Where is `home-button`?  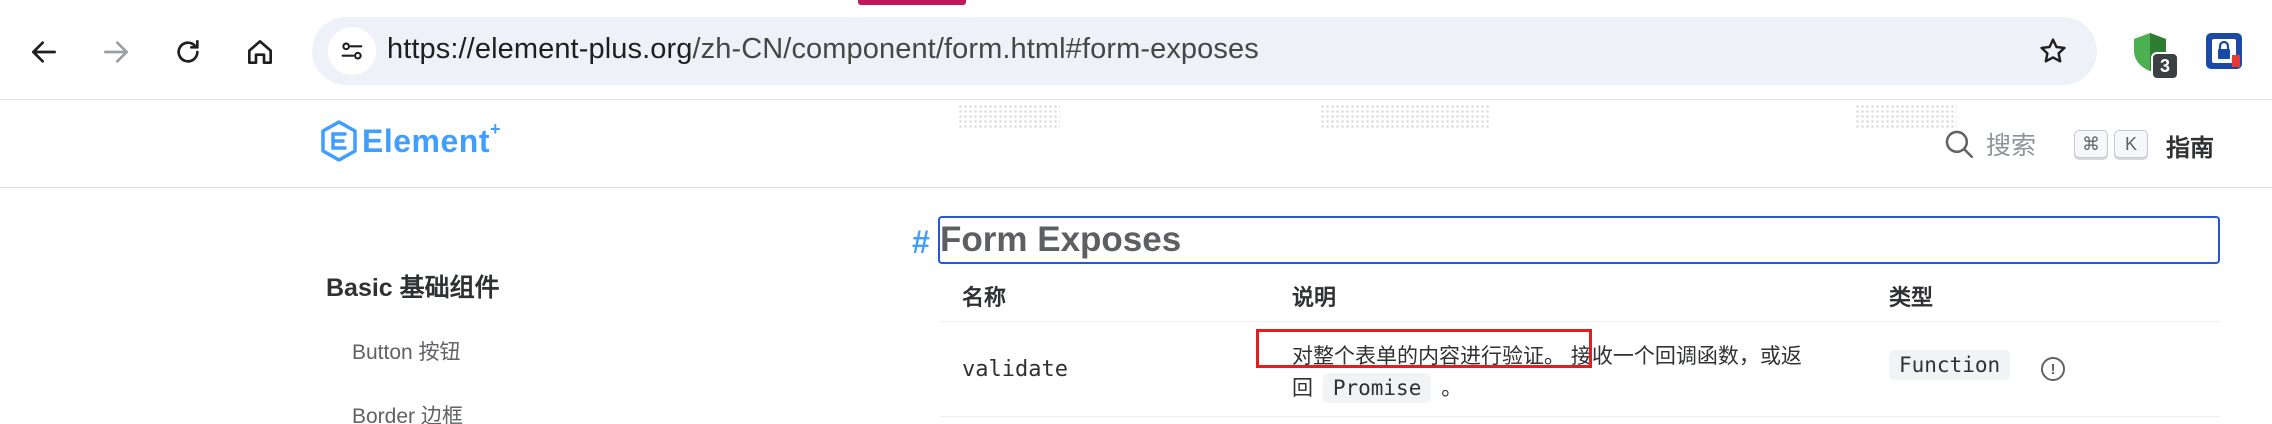
home-button is located at coordinates (260, 52).